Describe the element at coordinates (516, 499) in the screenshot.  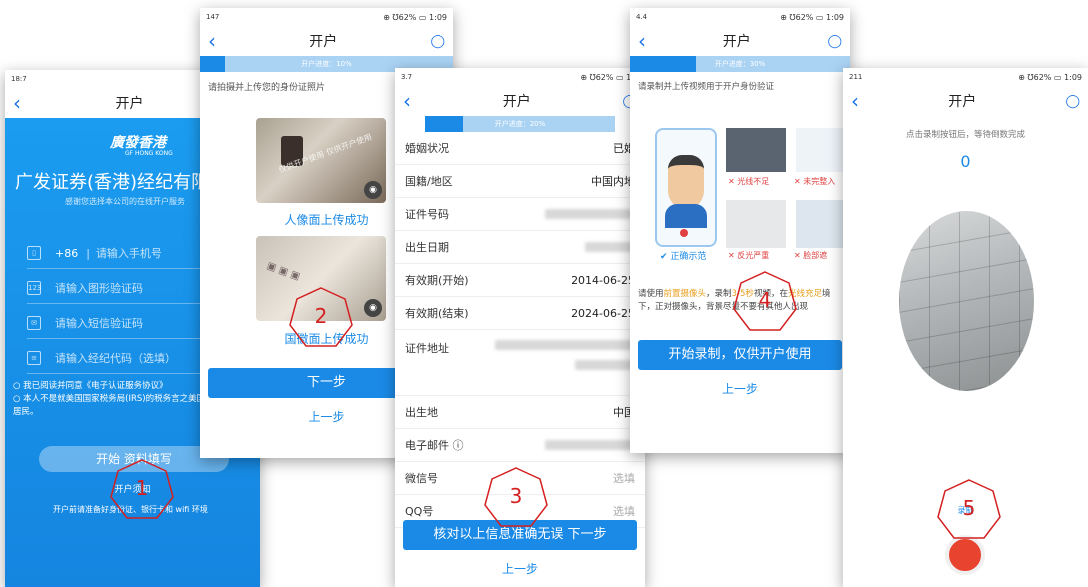
I see `step-marker-3: 3` at that location.